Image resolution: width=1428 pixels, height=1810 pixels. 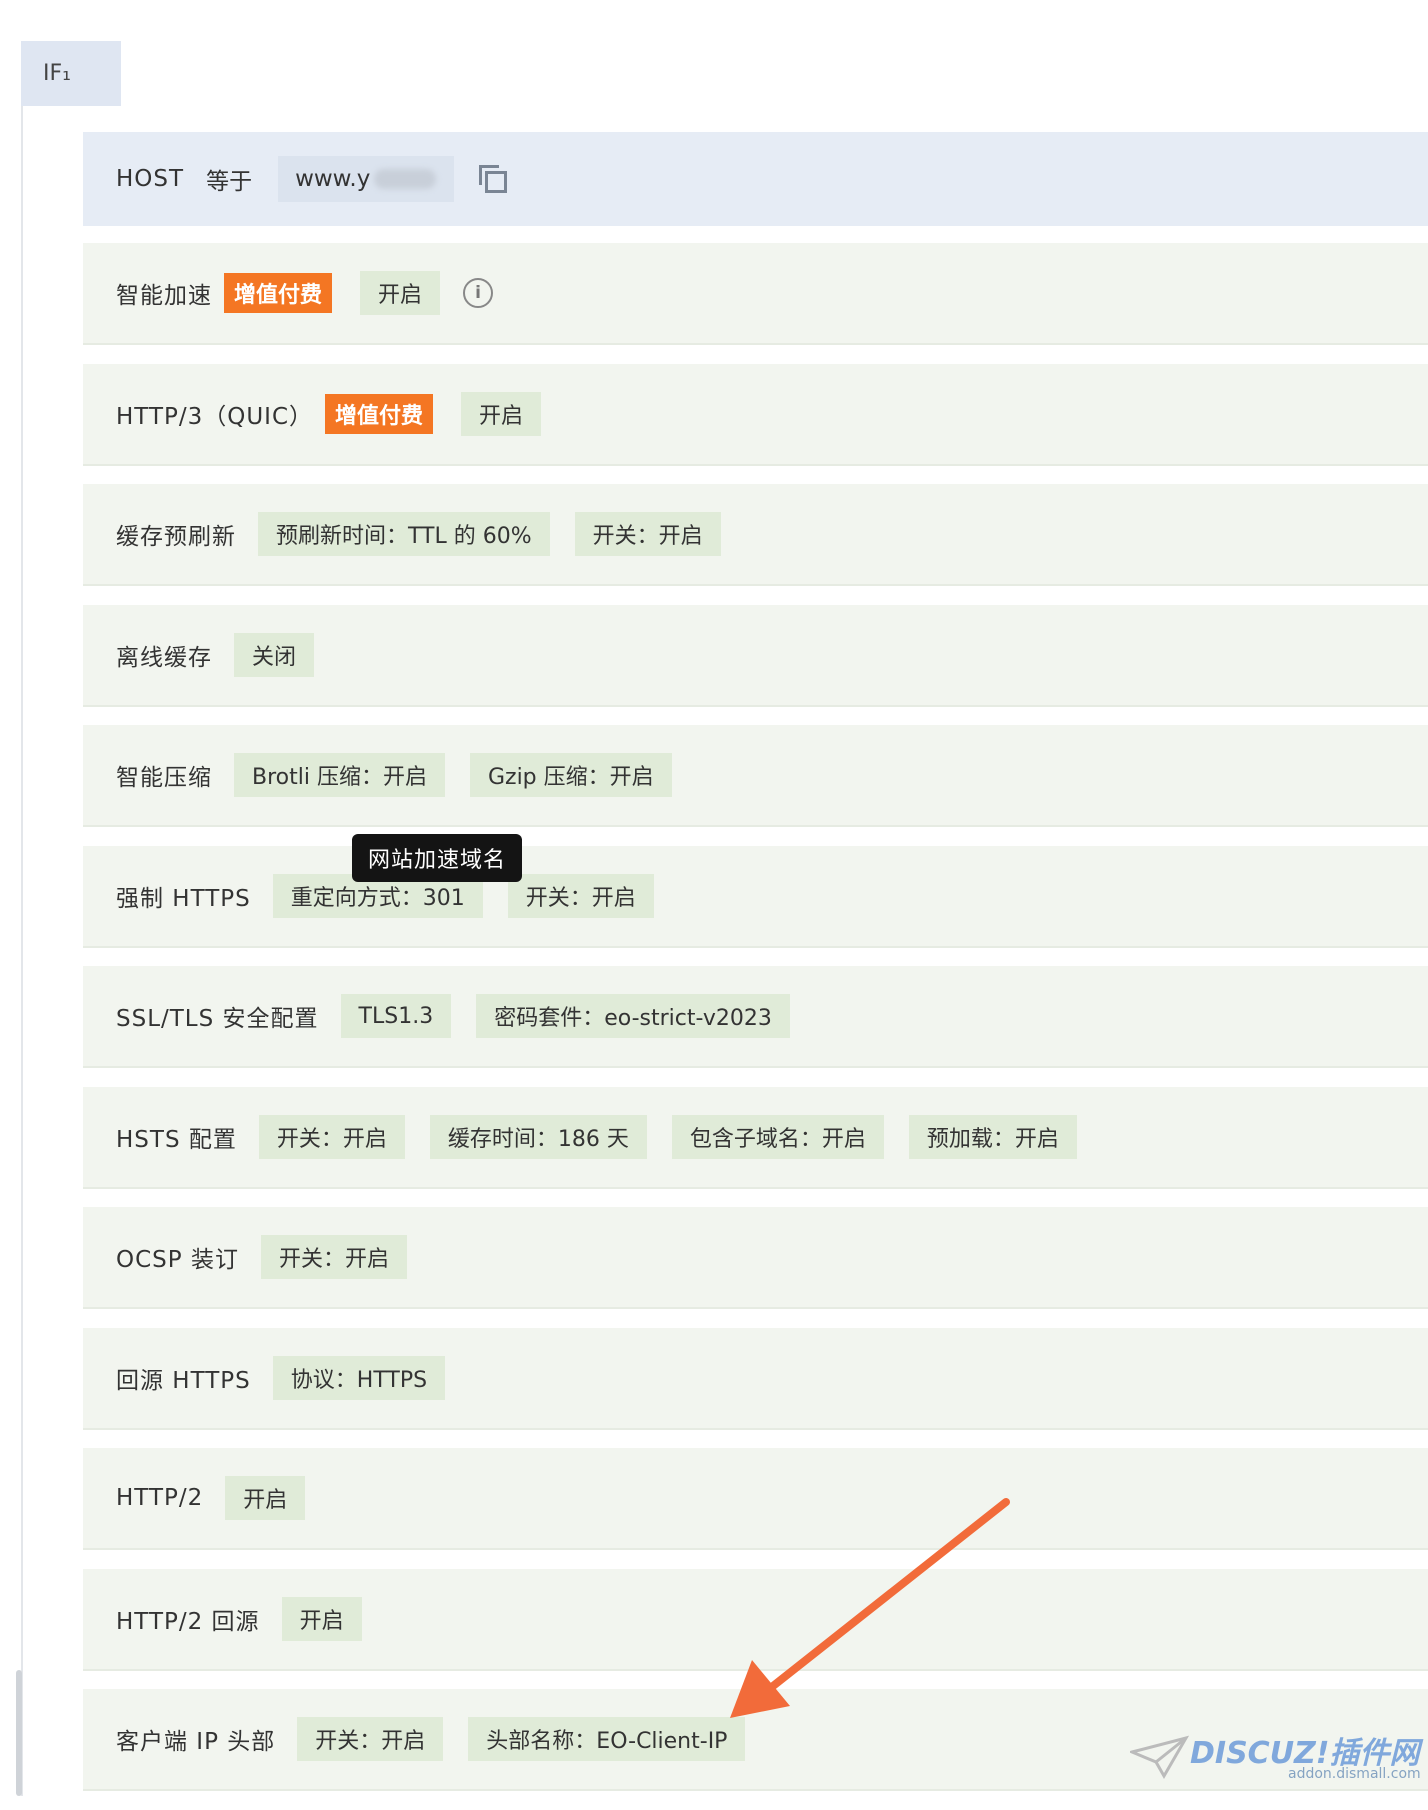 What do you see at coordinates (493, 179) in the screenshot?
I see `copy-icon` at bounding box center [493, 179].